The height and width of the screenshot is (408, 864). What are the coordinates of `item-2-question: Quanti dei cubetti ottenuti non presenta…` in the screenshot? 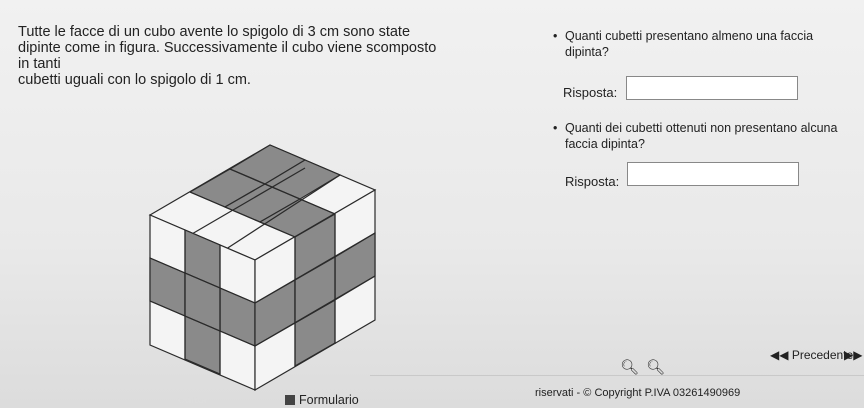 It's located at (695, 136).